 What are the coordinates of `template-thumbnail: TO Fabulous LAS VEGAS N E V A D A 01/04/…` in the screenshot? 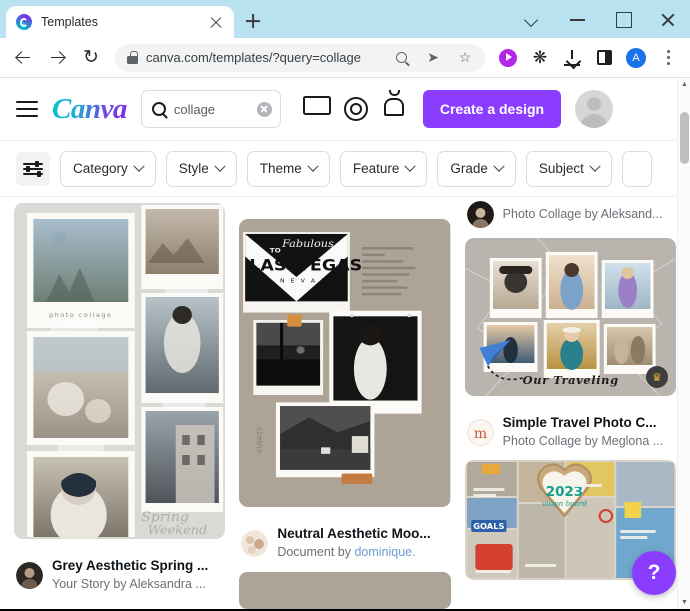 It's located at (345, 363).